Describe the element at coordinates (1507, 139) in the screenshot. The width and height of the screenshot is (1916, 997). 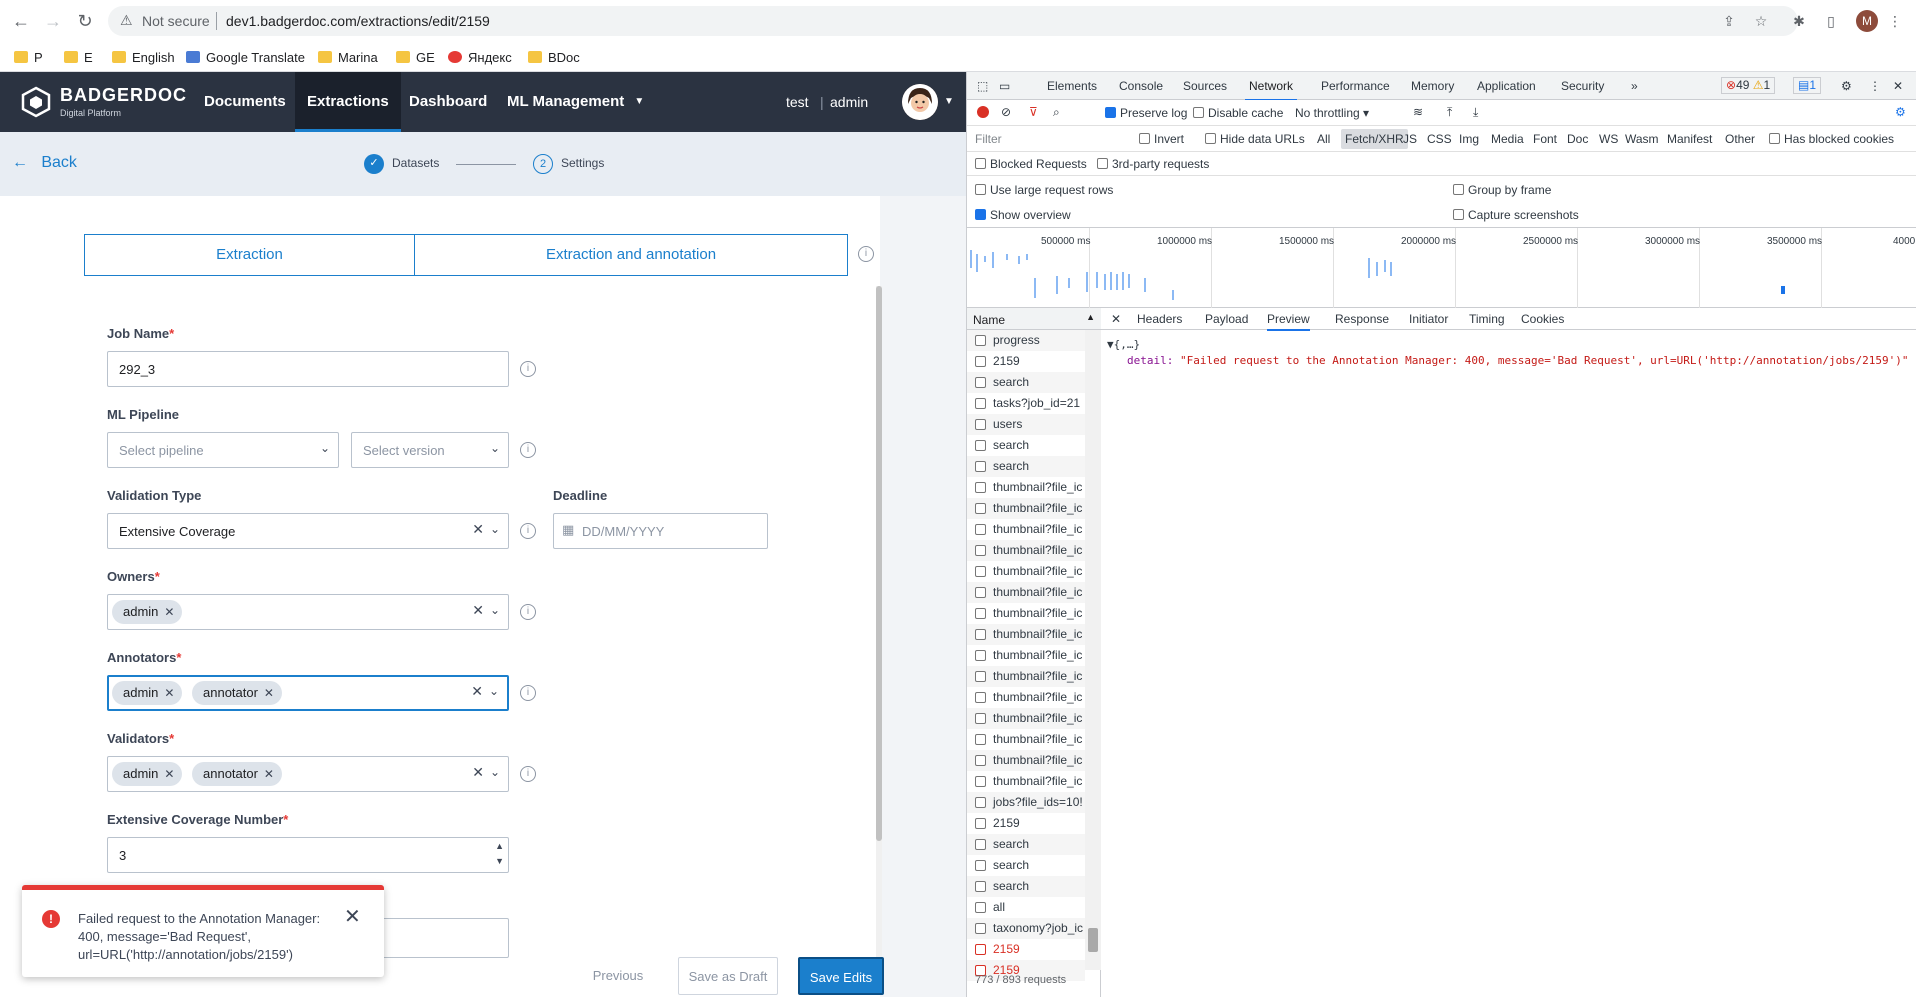
I see `type-media: Media` at that location.